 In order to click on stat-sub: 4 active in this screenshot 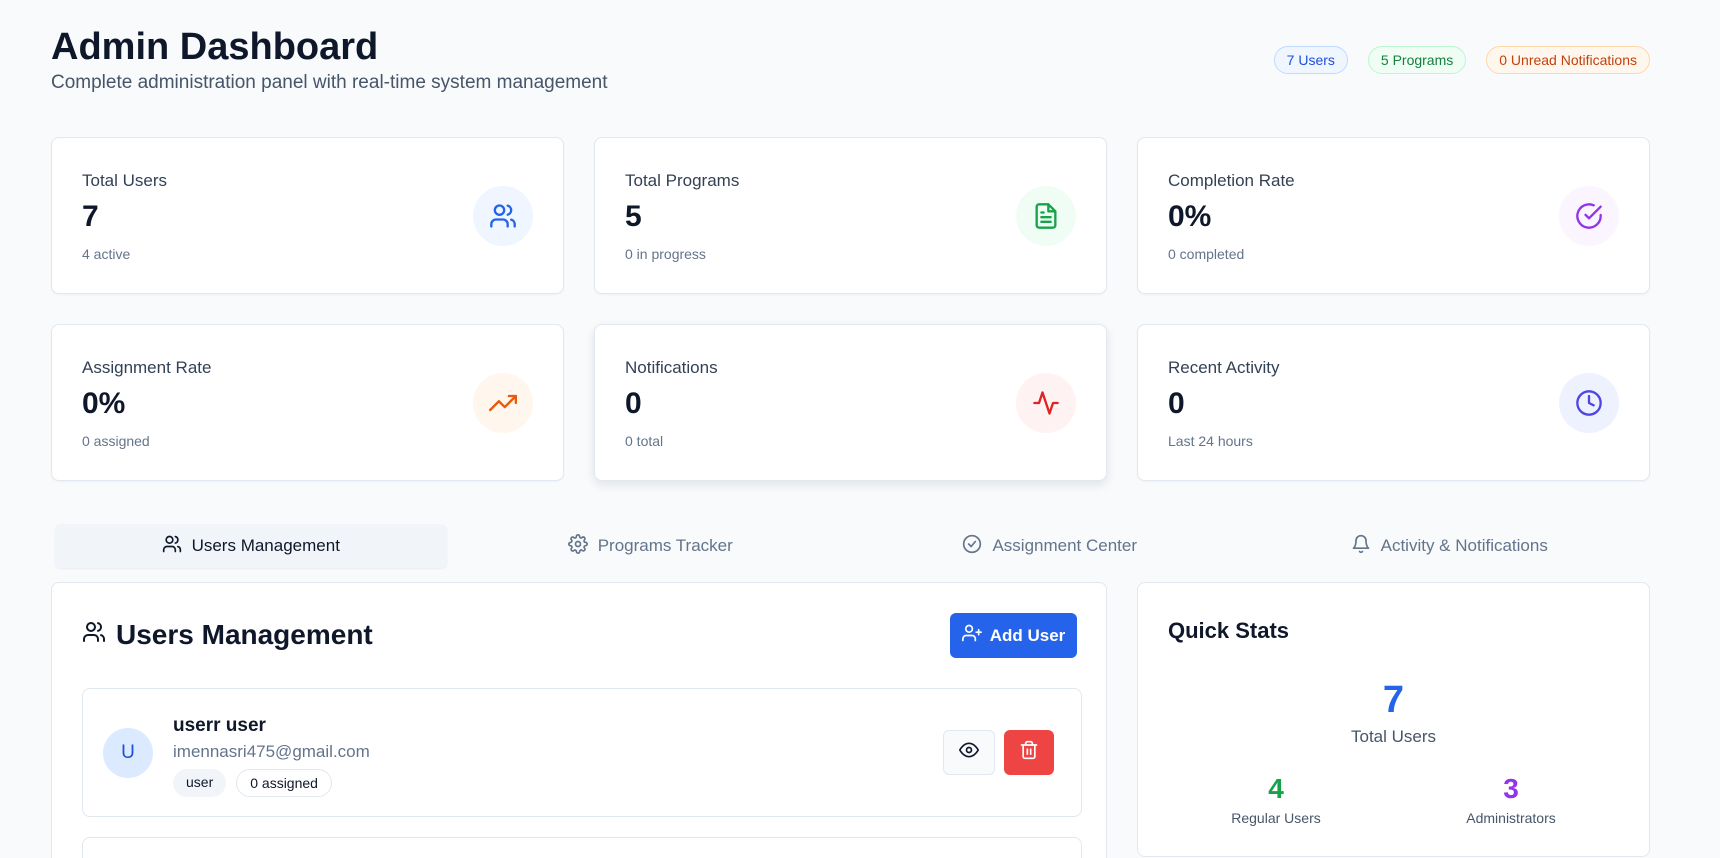, I will do `click(106, 254)`.